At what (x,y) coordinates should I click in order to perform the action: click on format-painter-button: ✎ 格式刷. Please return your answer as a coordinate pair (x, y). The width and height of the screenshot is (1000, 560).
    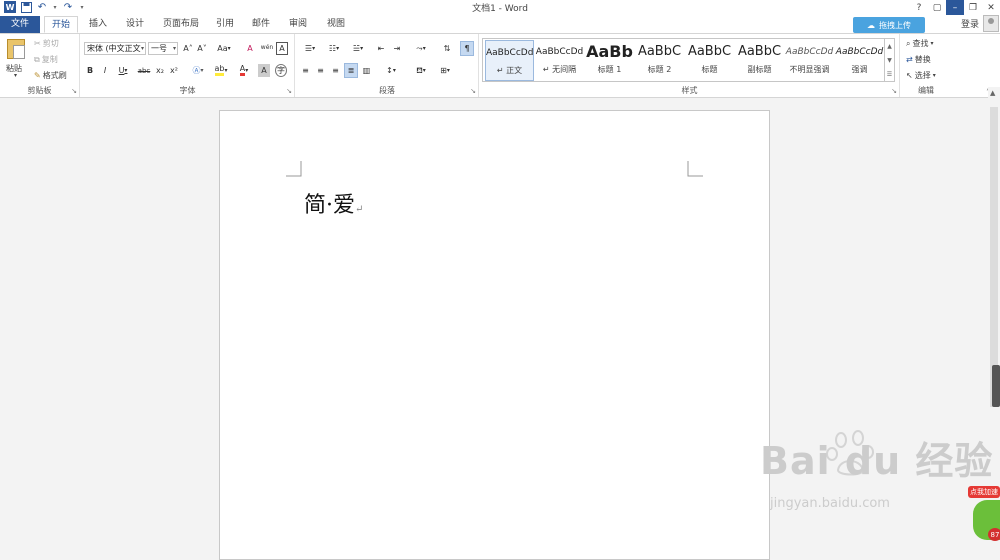
    Looking at the image, I should click on (50, 75).